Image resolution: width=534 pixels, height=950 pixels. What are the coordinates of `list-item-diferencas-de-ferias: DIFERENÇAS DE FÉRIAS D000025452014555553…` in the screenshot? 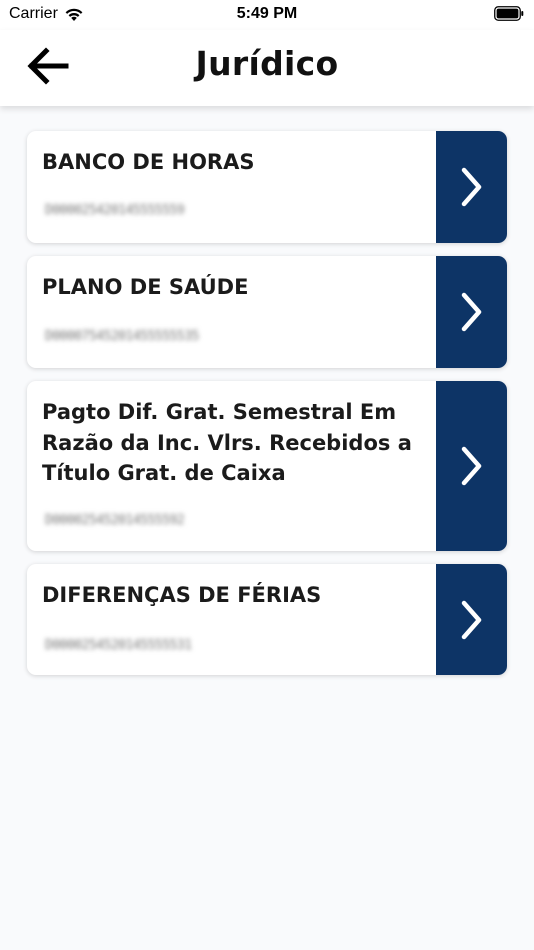 It's located at (267, 619).